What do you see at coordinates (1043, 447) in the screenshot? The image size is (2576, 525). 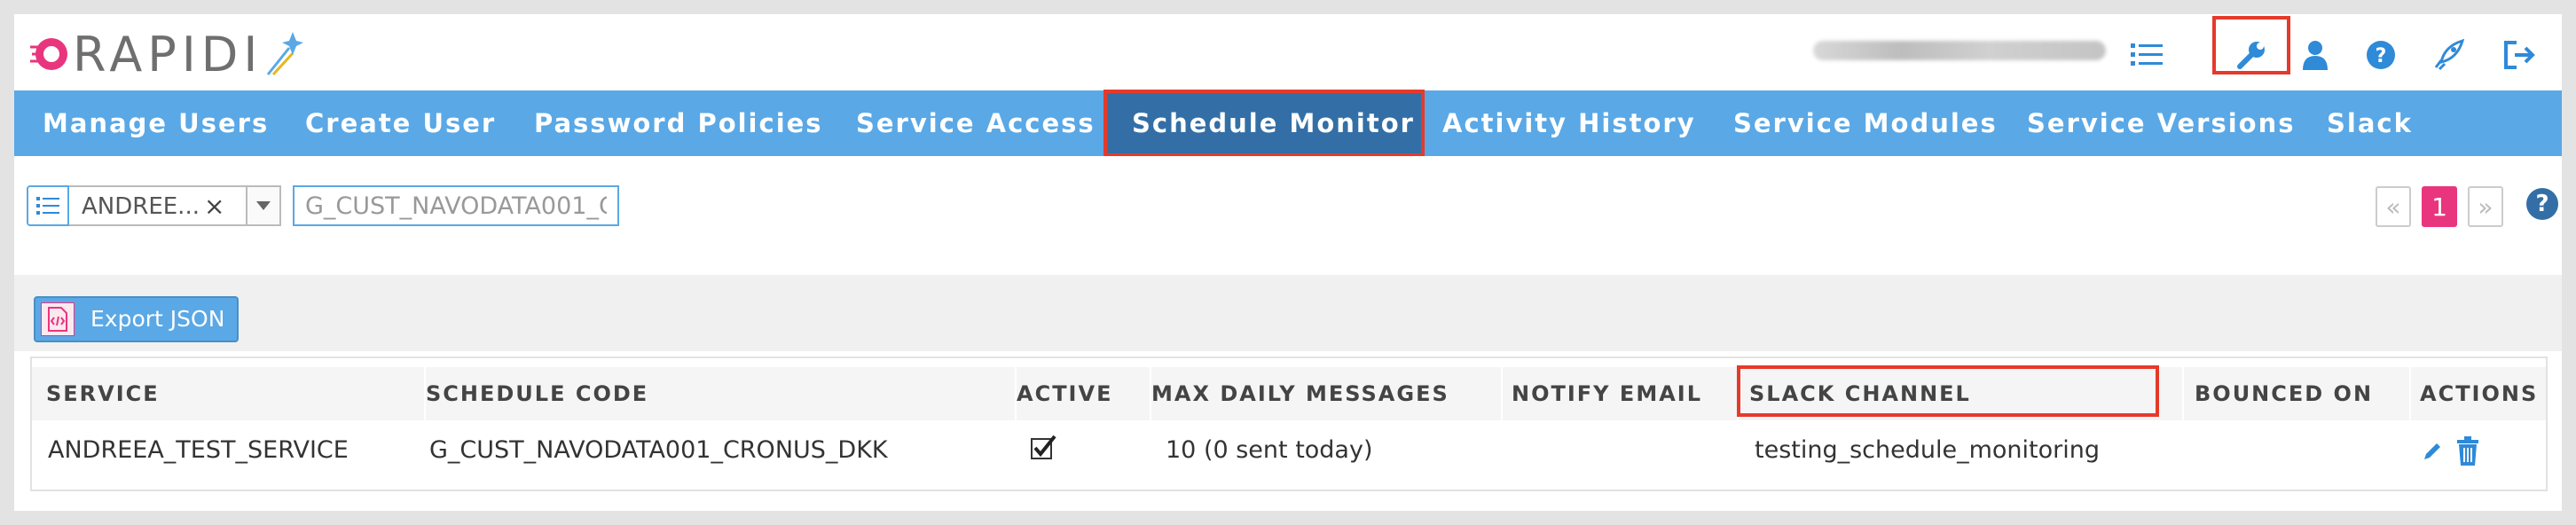 I see `checkbox-checked-icon` at bounding box center [1043, 447].